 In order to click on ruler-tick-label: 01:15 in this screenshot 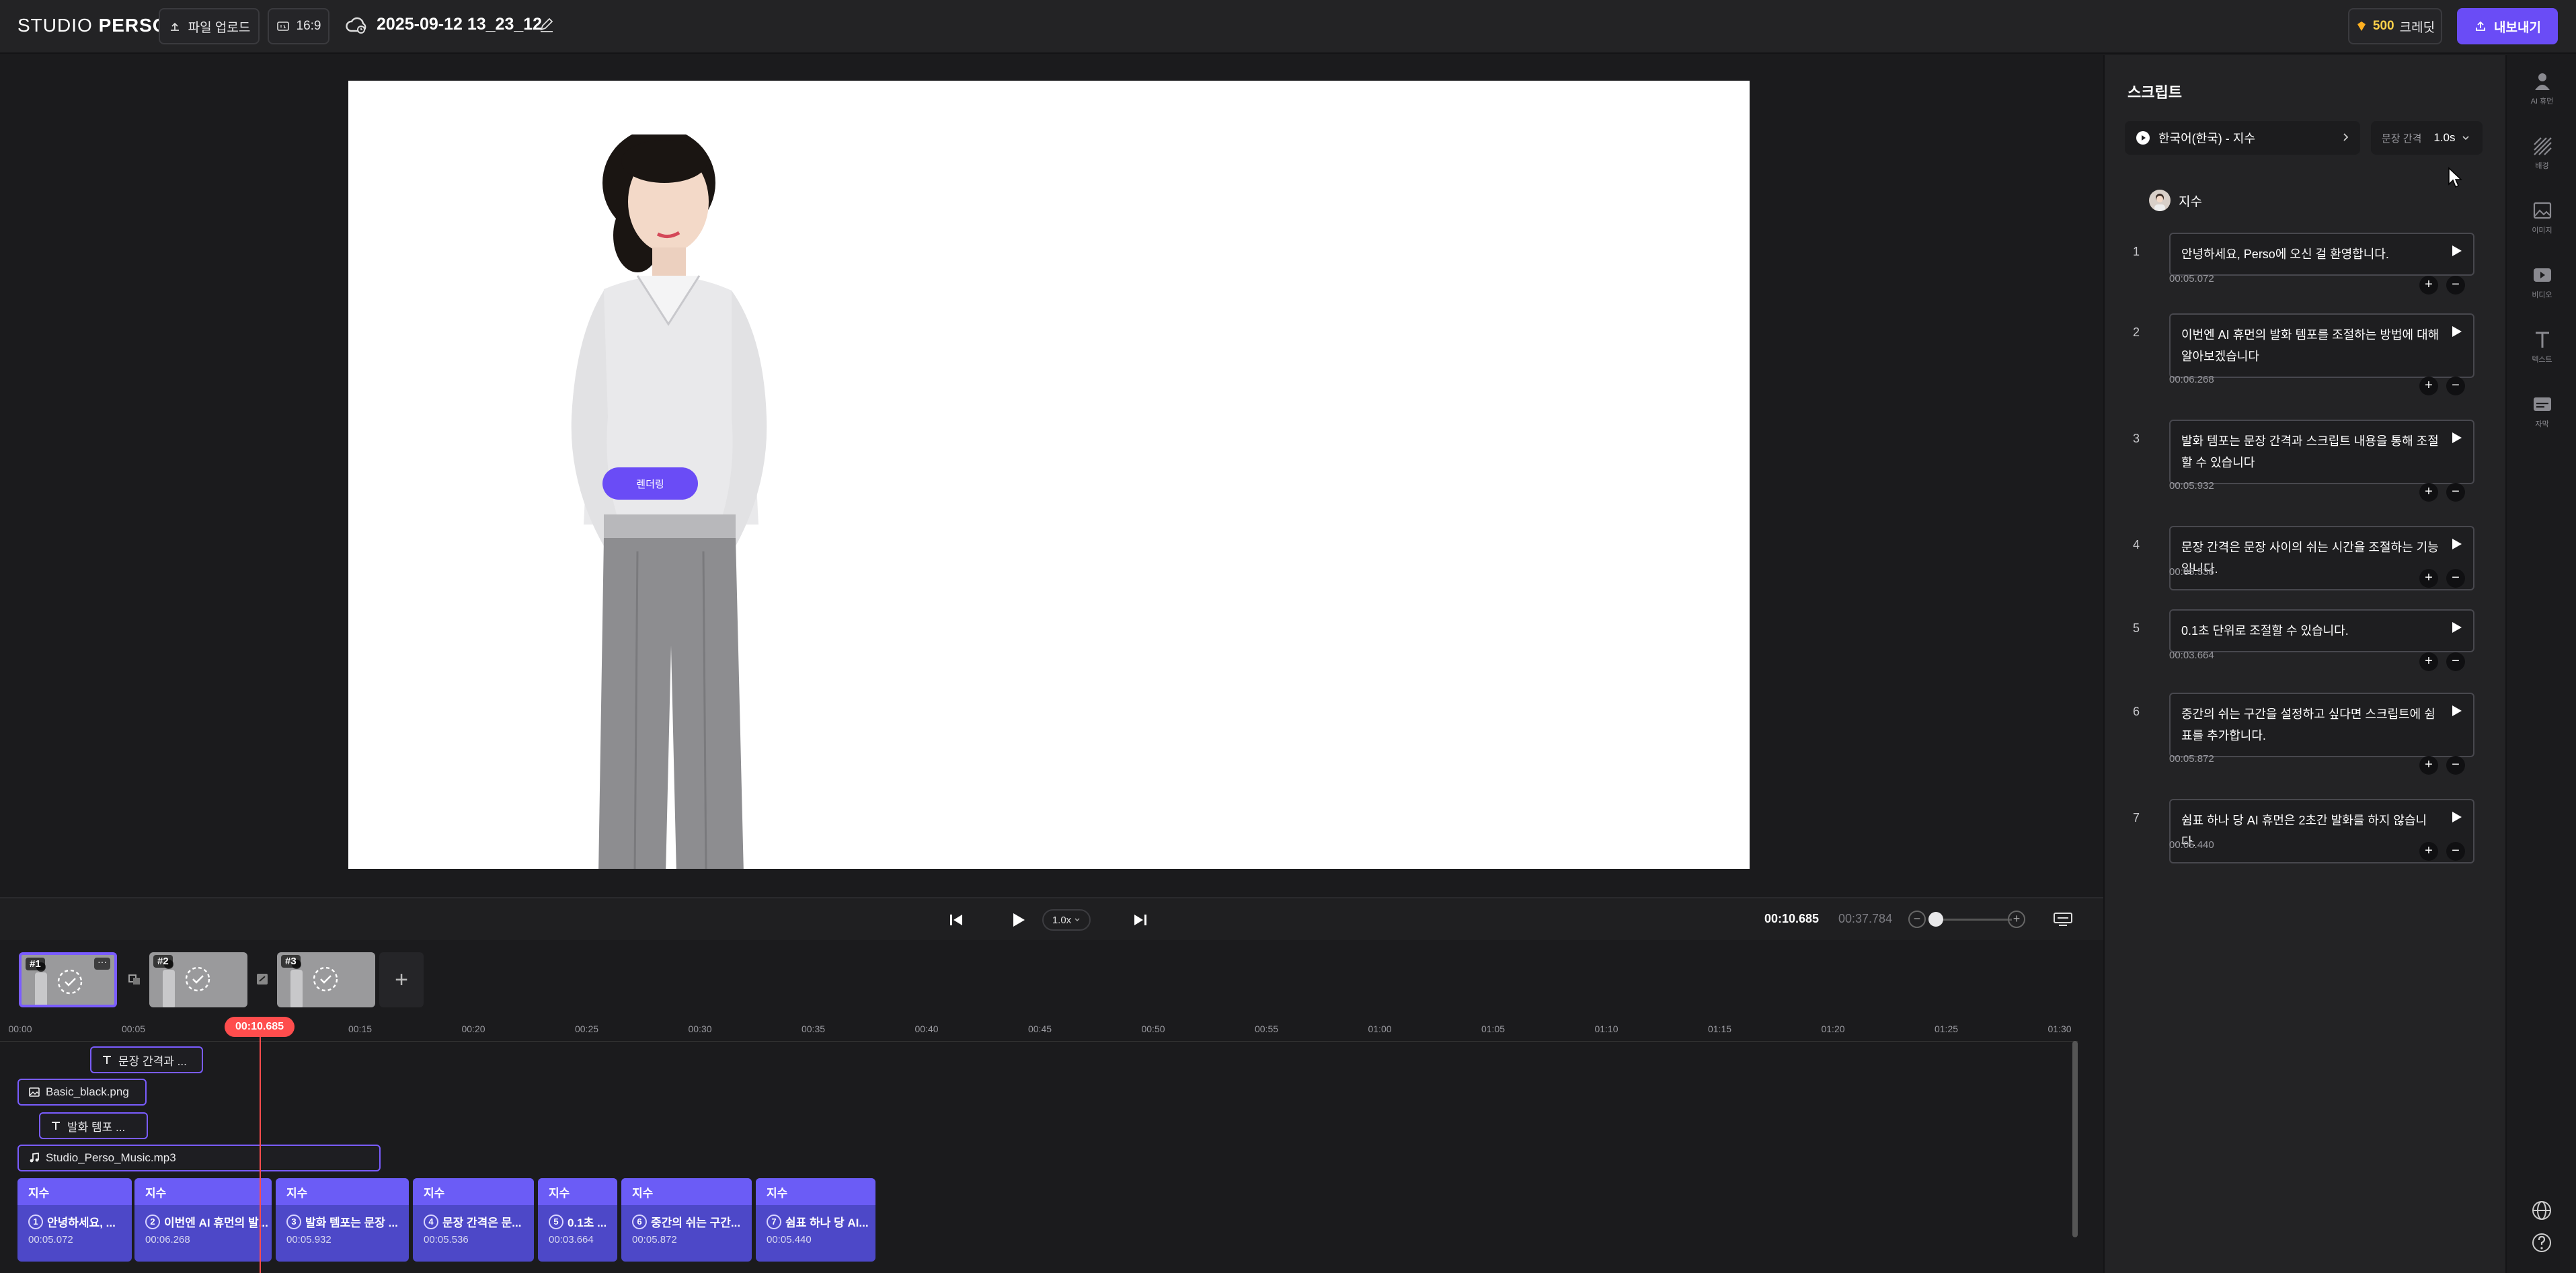, I will do `click(1720, 1029)`.